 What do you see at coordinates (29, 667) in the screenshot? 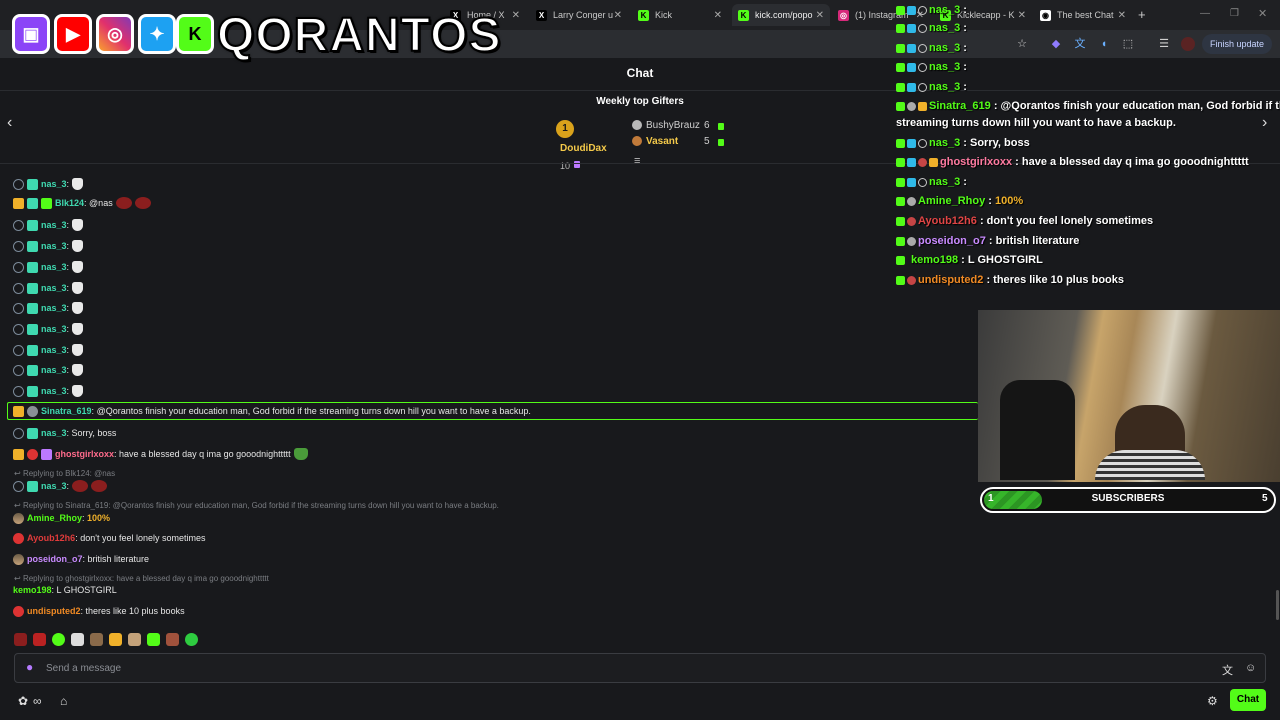
I see `microphone-icon: ●` at bounding box center [29, 667].